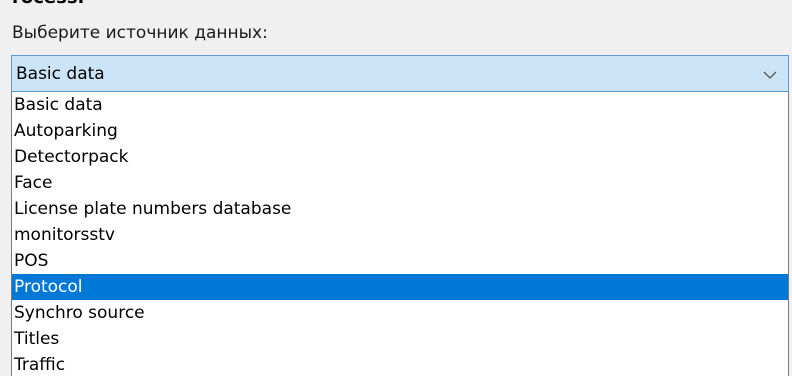 This screenshot has height=376, width=792. I want to click on option-titles: Titles, so click(400, 339).